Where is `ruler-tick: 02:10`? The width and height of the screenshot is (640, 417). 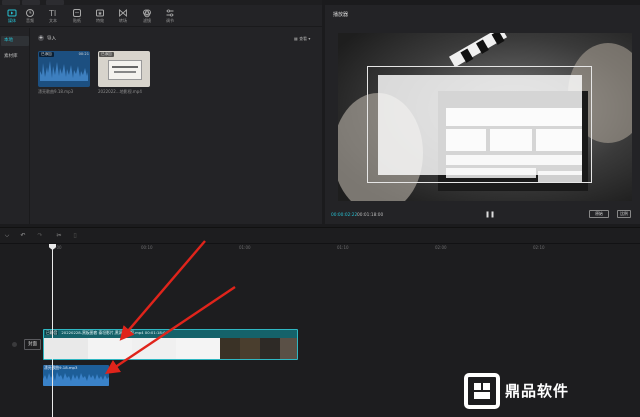
ruler-tick: 02:10 is located at coordinates (539, 247).